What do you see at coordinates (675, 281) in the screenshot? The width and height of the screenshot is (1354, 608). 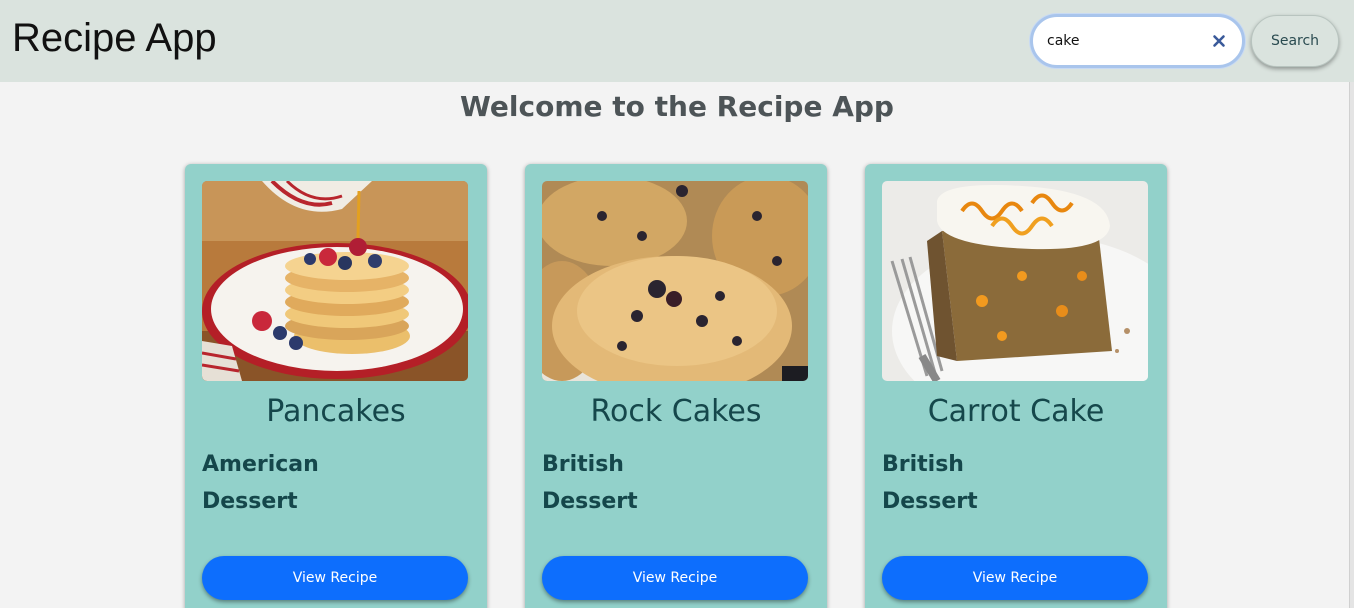 I see `rock-cakes-photo` at bounding box center [675, 281].